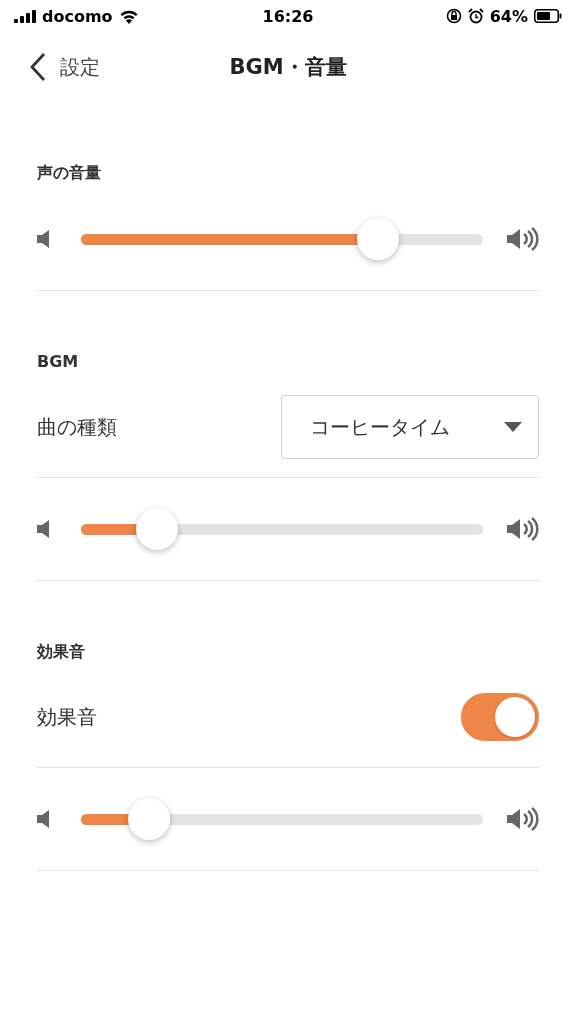 This screenshot has width=576, height=1024. Describe the element at coordinates (128, 16) in the screenshot. I see `wifi-icon` at that location.